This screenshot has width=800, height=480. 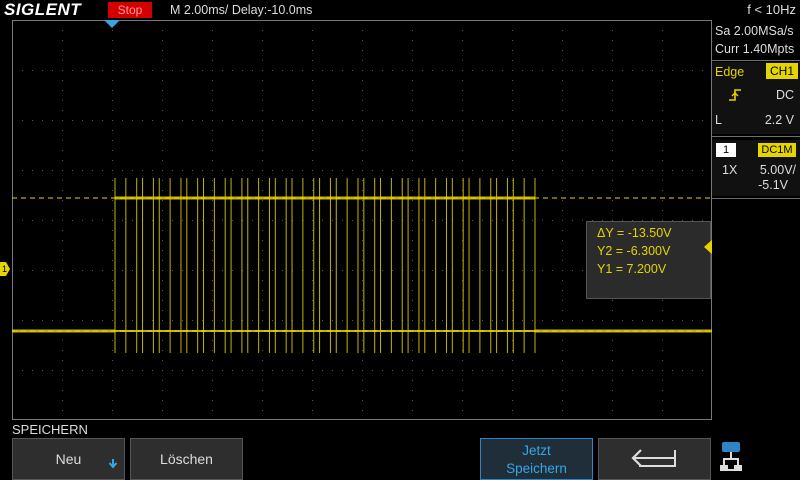 I want to click on trigger-level: 2.2 V, so click(x=779, y=120).